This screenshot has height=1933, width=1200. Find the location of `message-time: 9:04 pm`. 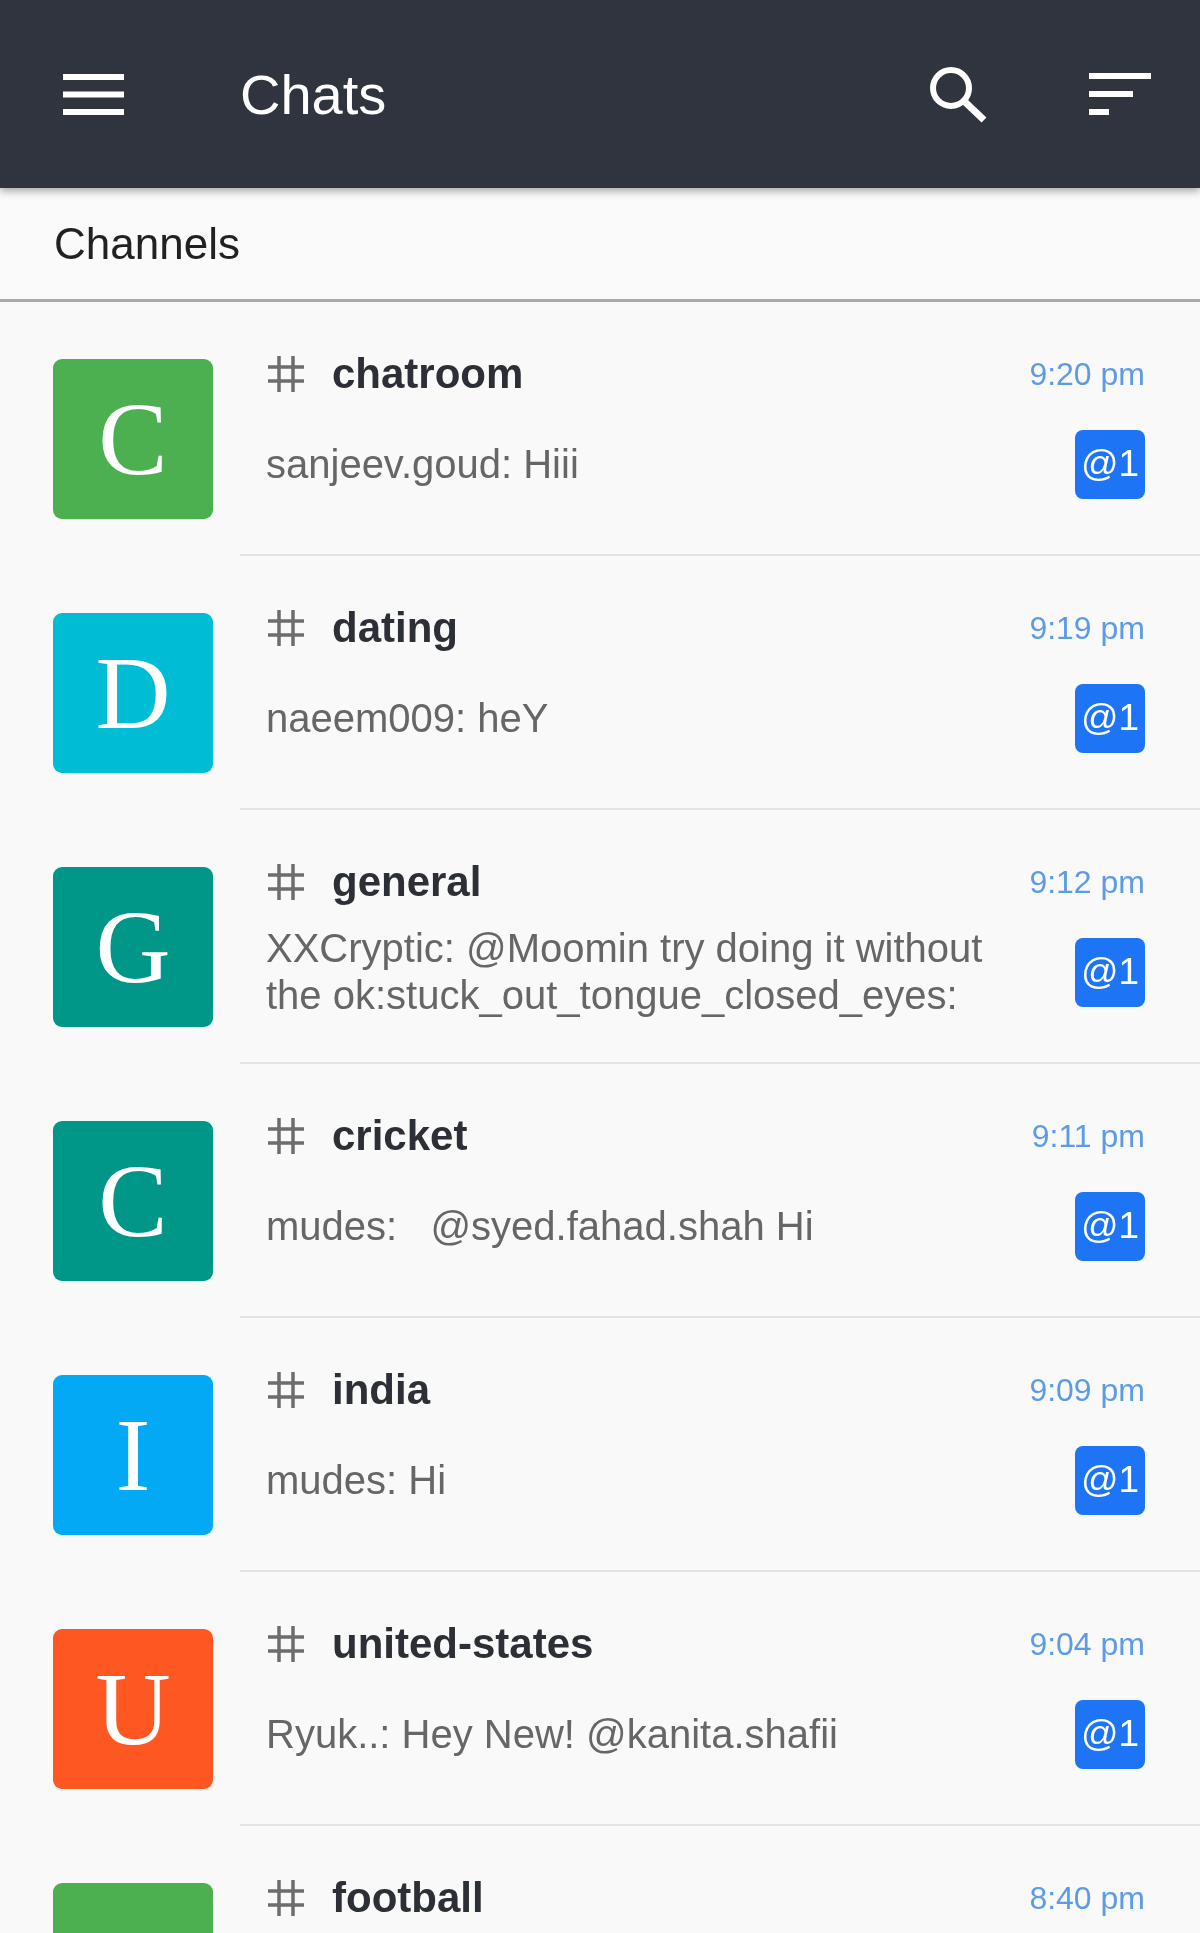

message-time: 9:04 pm is located at coordinates (1087, 1644).